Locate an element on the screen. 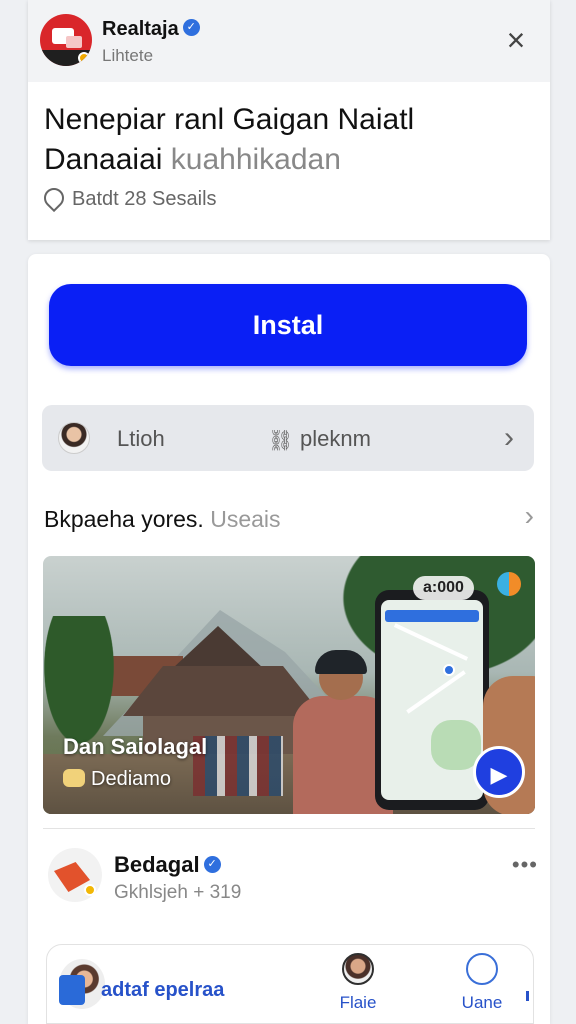 The image size is (576, 1024). headline-line-2-muted: kuahhikadan is located at coordinates (255, 159).